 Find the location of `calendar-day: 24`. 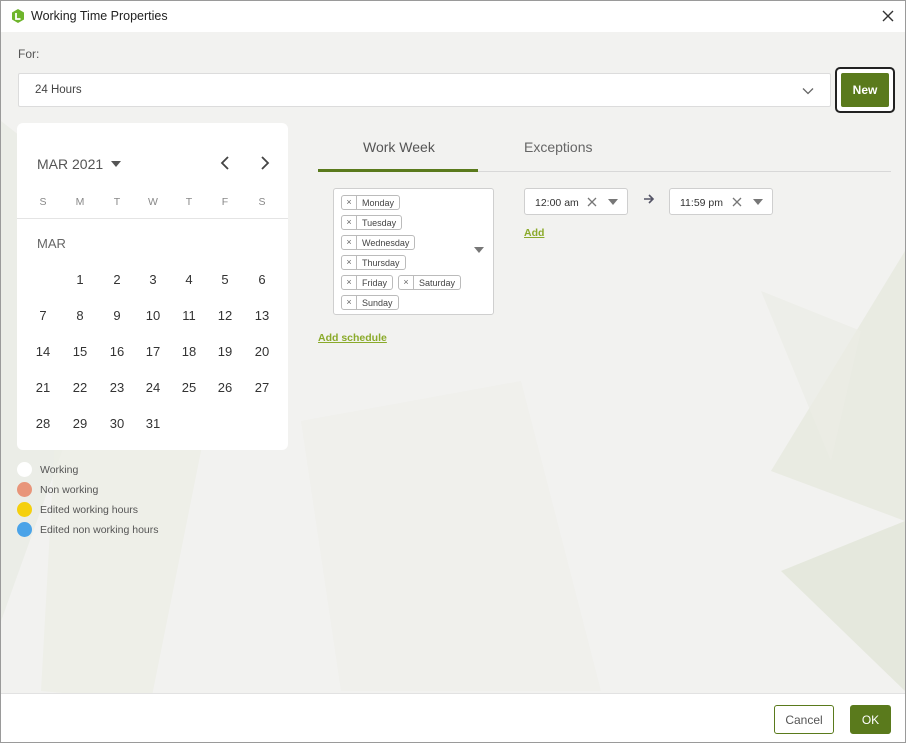

calendar-day: 24 is located at coordinates (153, 387).